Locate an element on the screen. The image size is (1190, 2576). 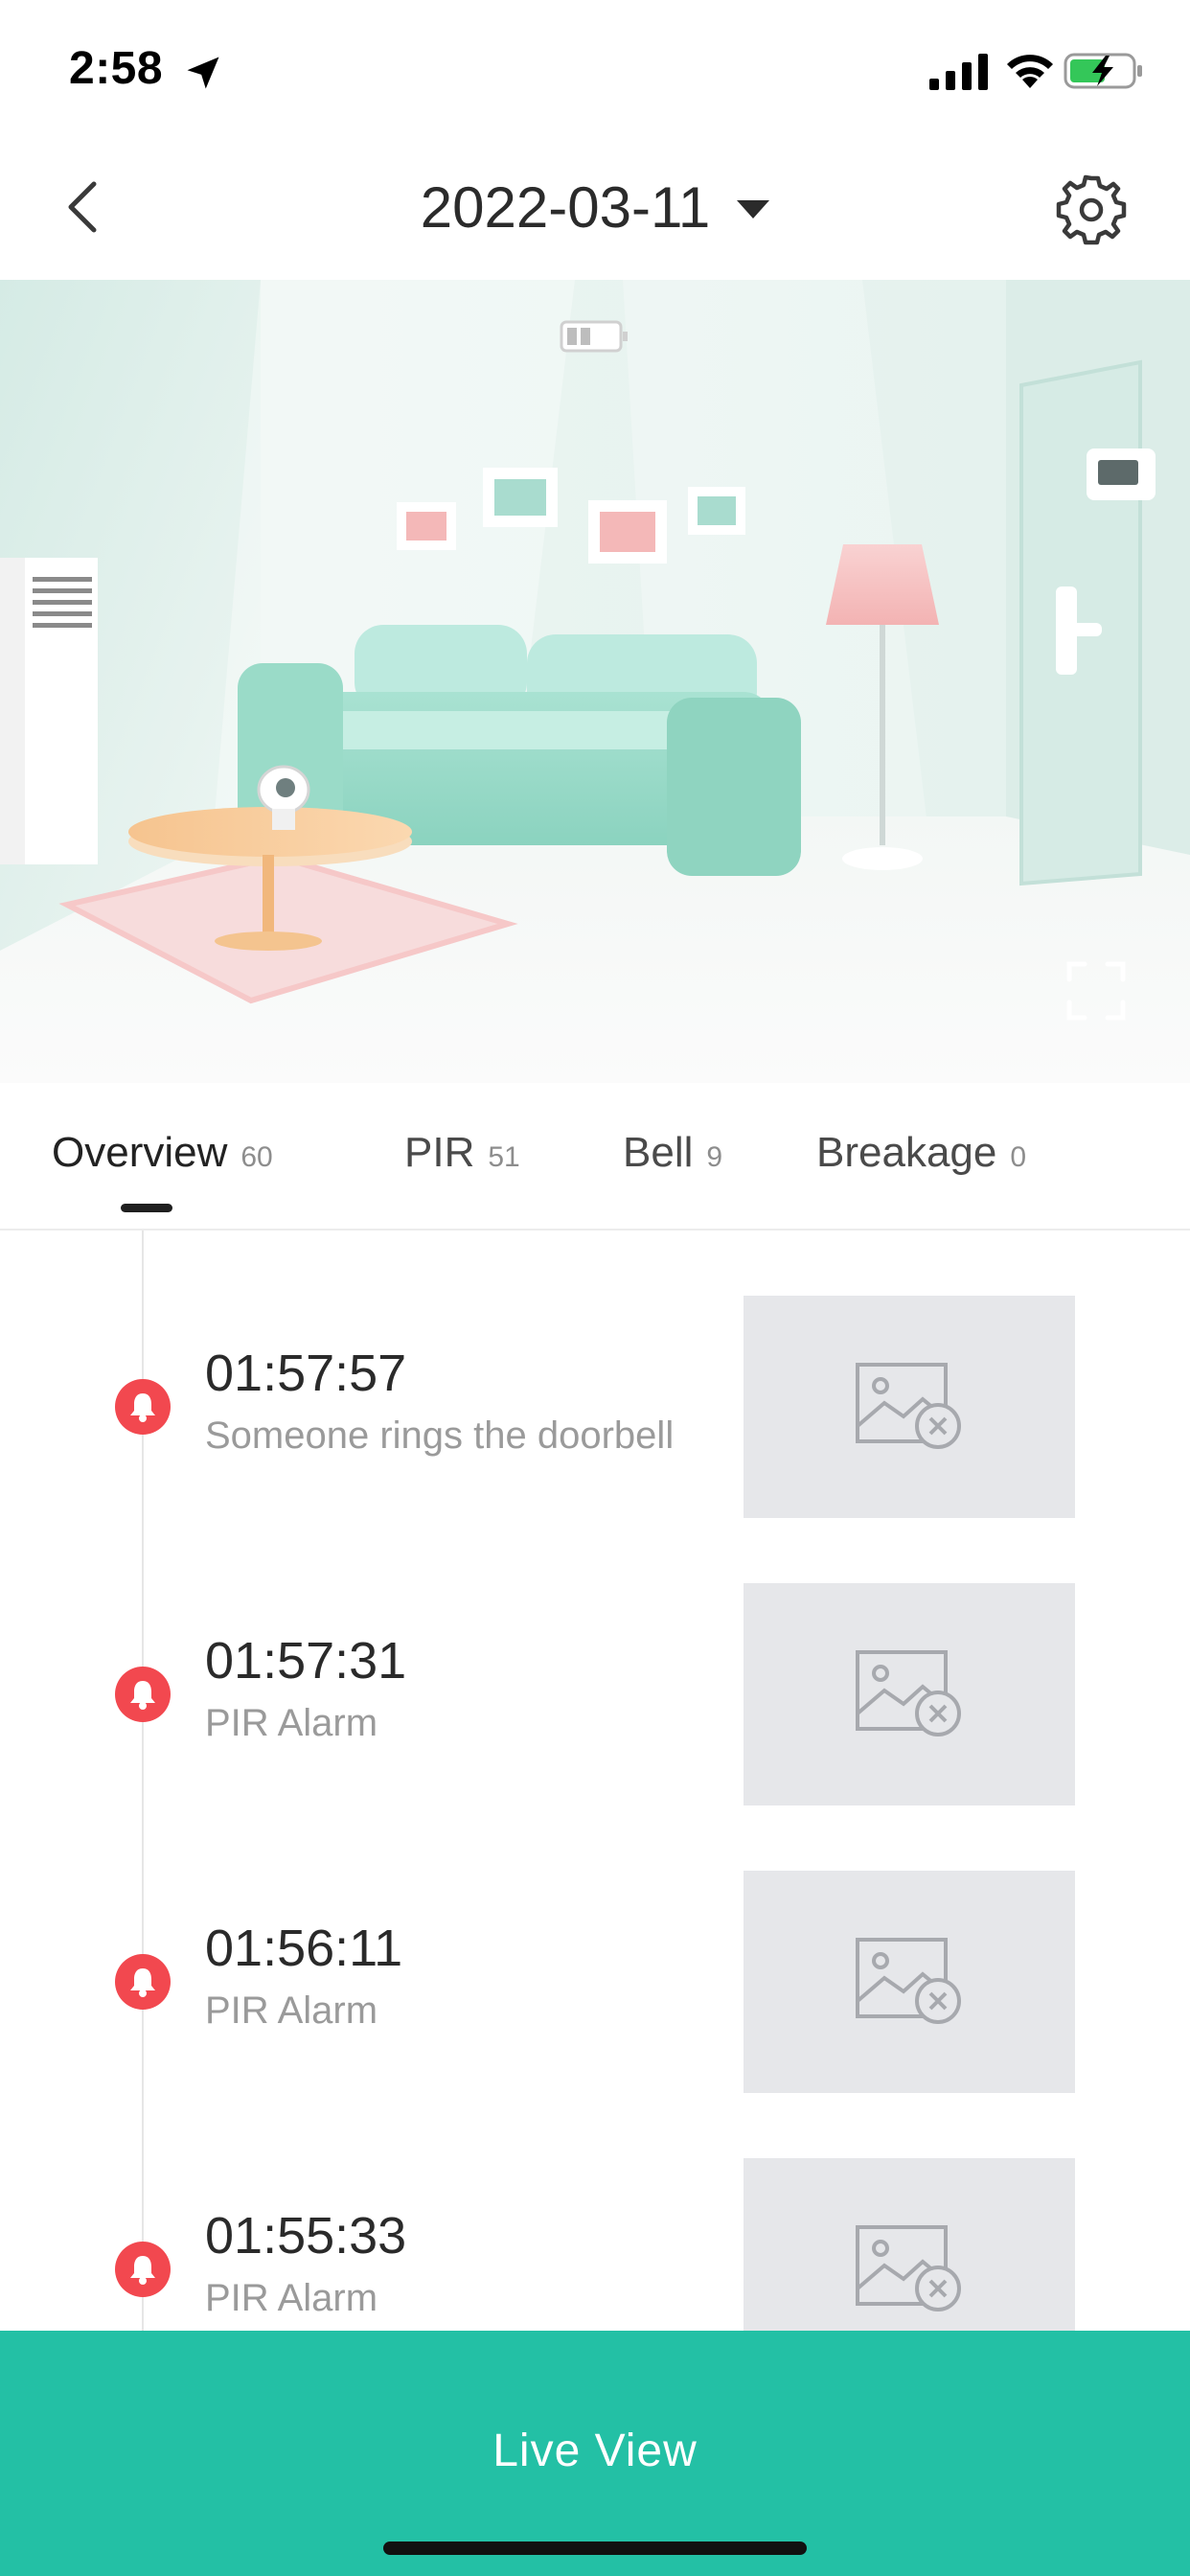
tab-pir: PIR 51 is located at coordinates (462, 1153).